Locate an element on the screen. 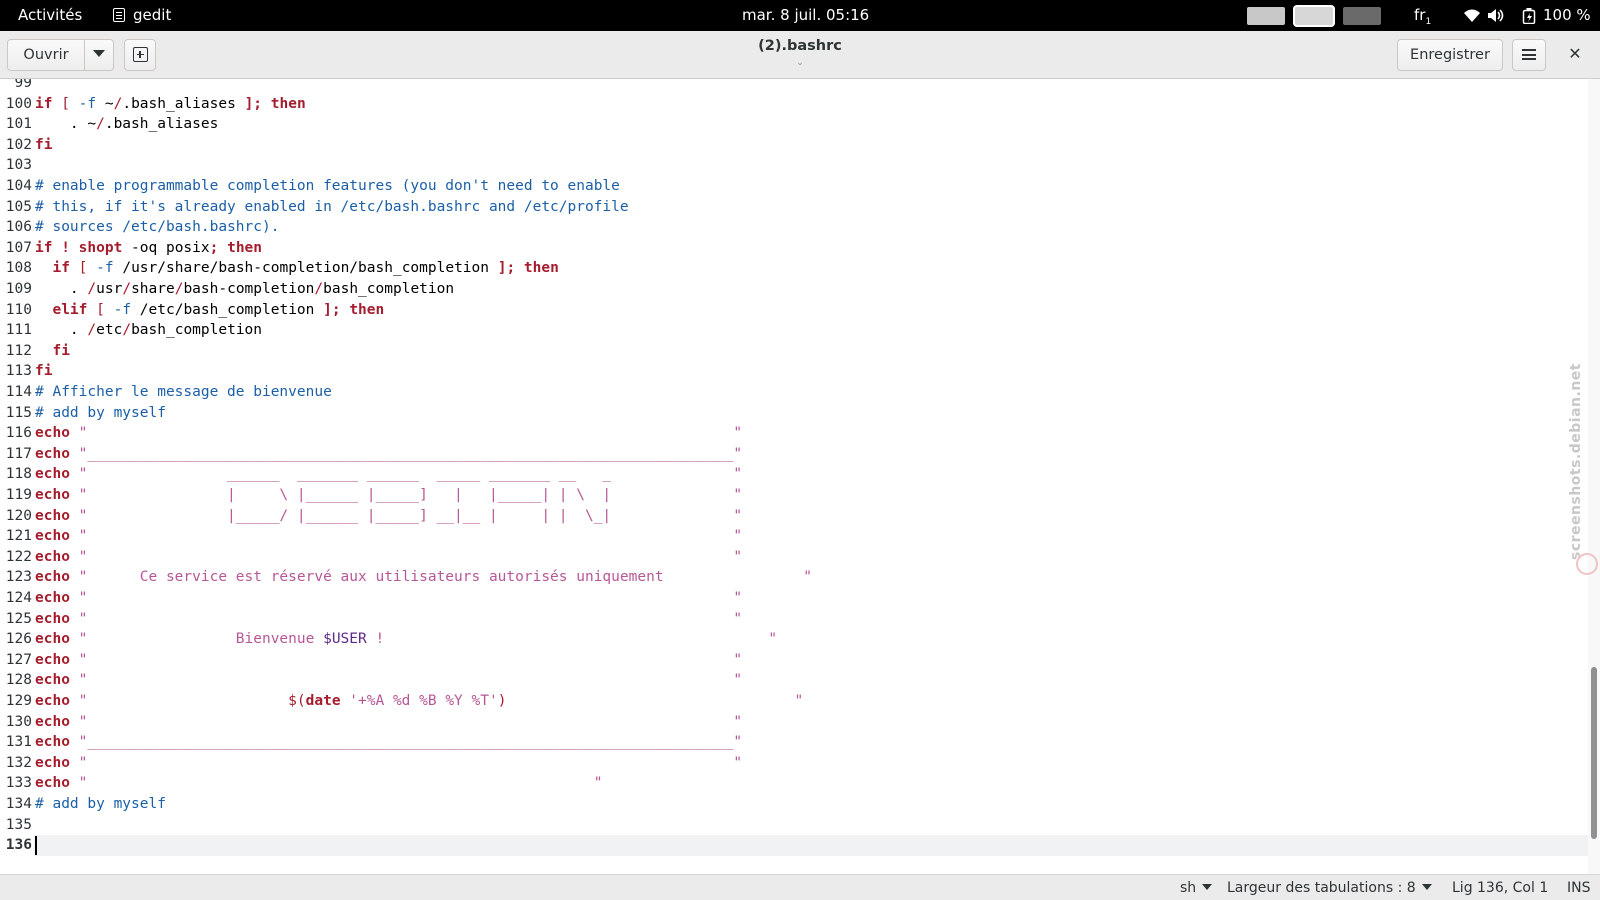 Image resolution: width=1600 pixels, height=900 pixels. document-title: (2).bashrc is located at coordinates (800, 46).